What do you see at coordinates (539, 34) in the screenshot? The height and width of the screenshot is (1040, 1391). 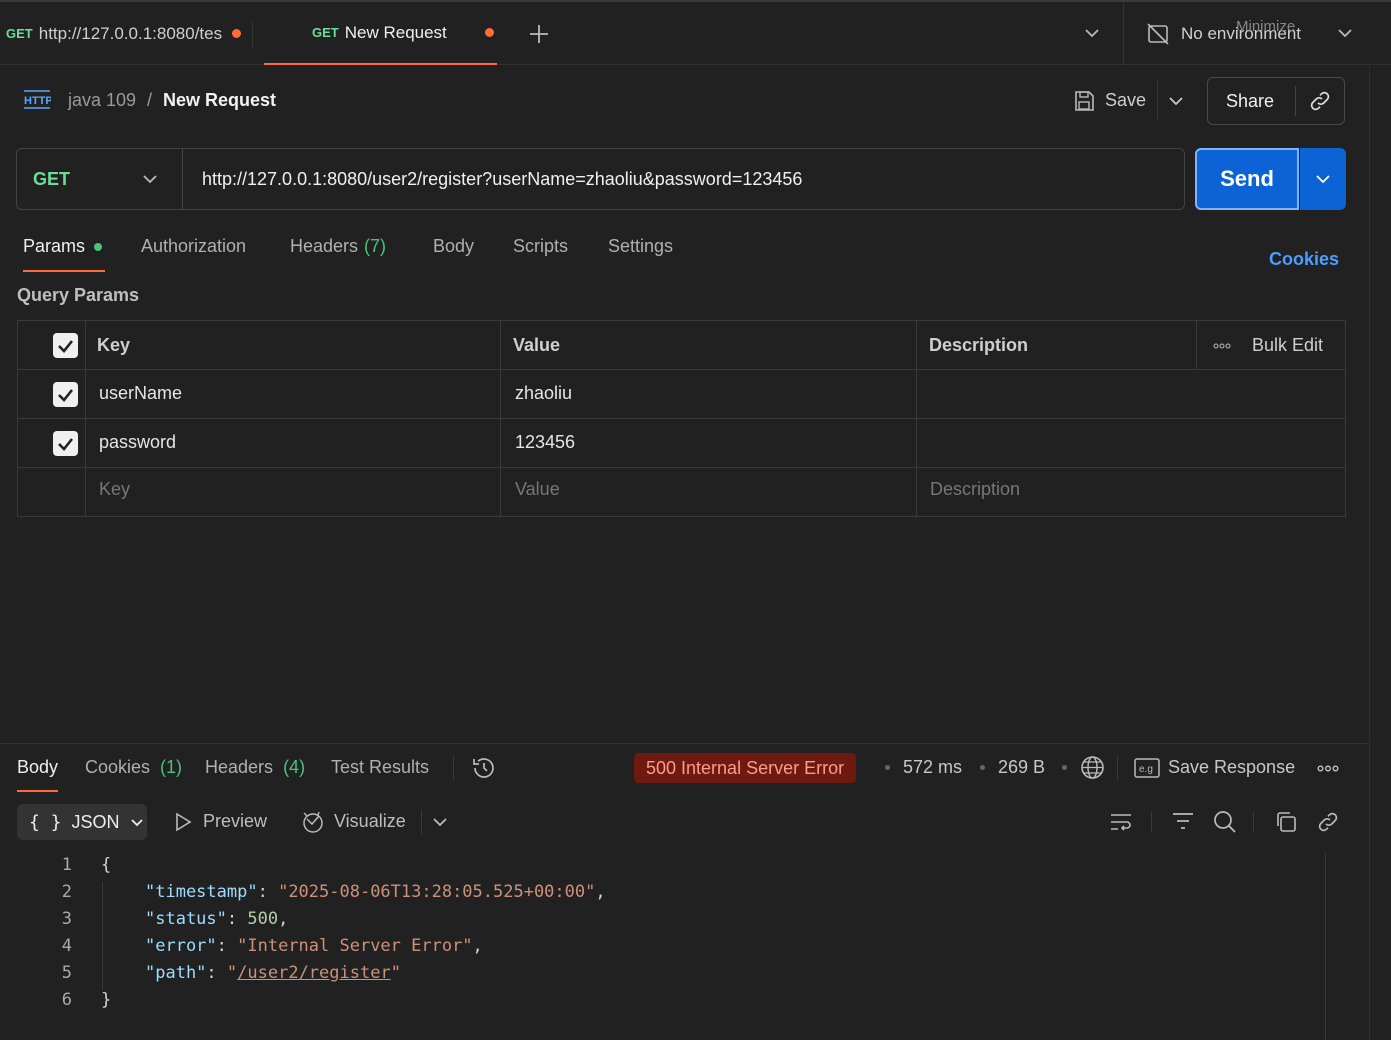 I see `plus-icon` at bounding box center [539, 34].